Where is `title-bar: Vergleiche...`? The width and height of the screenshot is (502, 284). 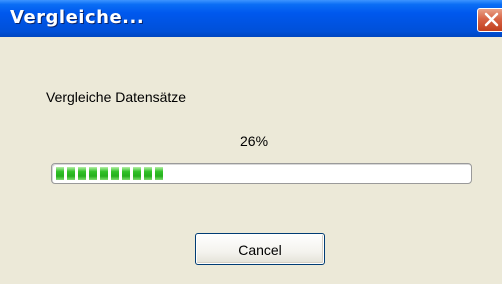
title-bar: Vergleiche... is located at coordinates (251, 18).